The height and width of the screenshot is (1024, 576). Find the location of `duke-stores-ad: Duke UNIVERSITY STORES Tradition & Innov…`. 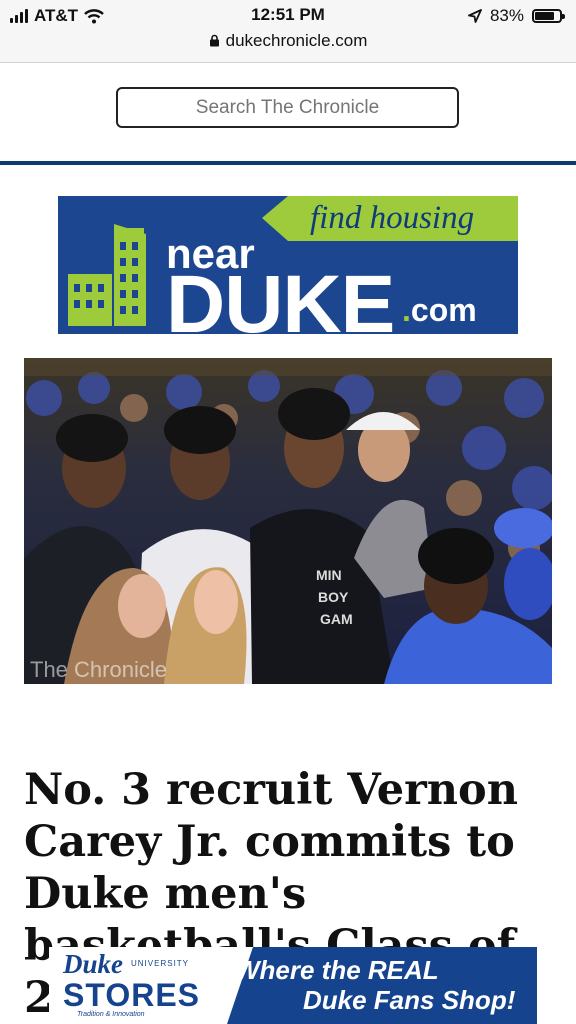

duke-stores-ad: Duke UNIVERSITY STORES Tradition & Innov… is located at coordinates (293, 985).